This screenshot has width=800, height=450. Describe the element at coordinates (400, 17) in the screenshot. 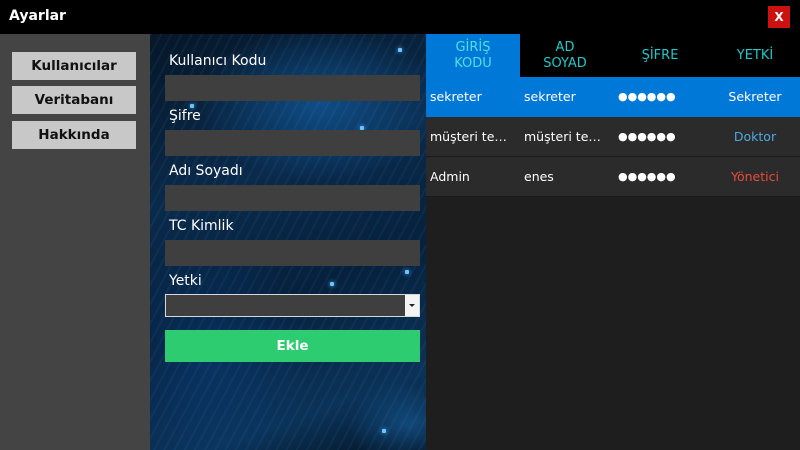

I see `title-bar: Ayarlar X` at that location.